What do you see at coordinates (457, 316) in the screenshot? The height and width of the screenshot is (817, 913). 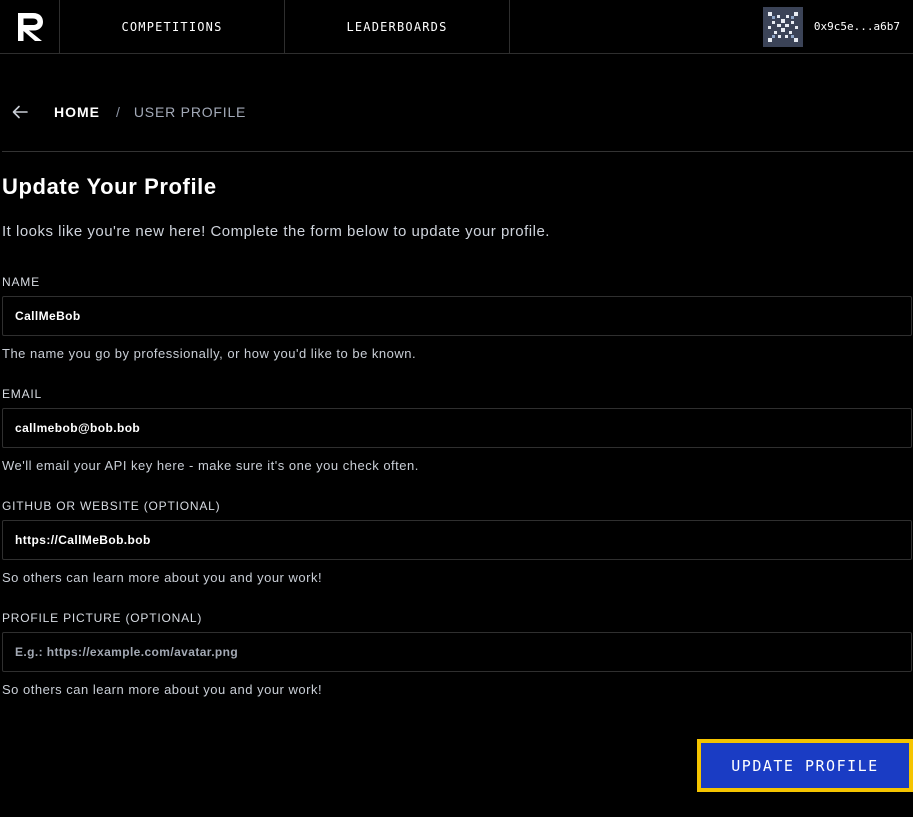 I see `name-input` at bounding box center [457, 316].